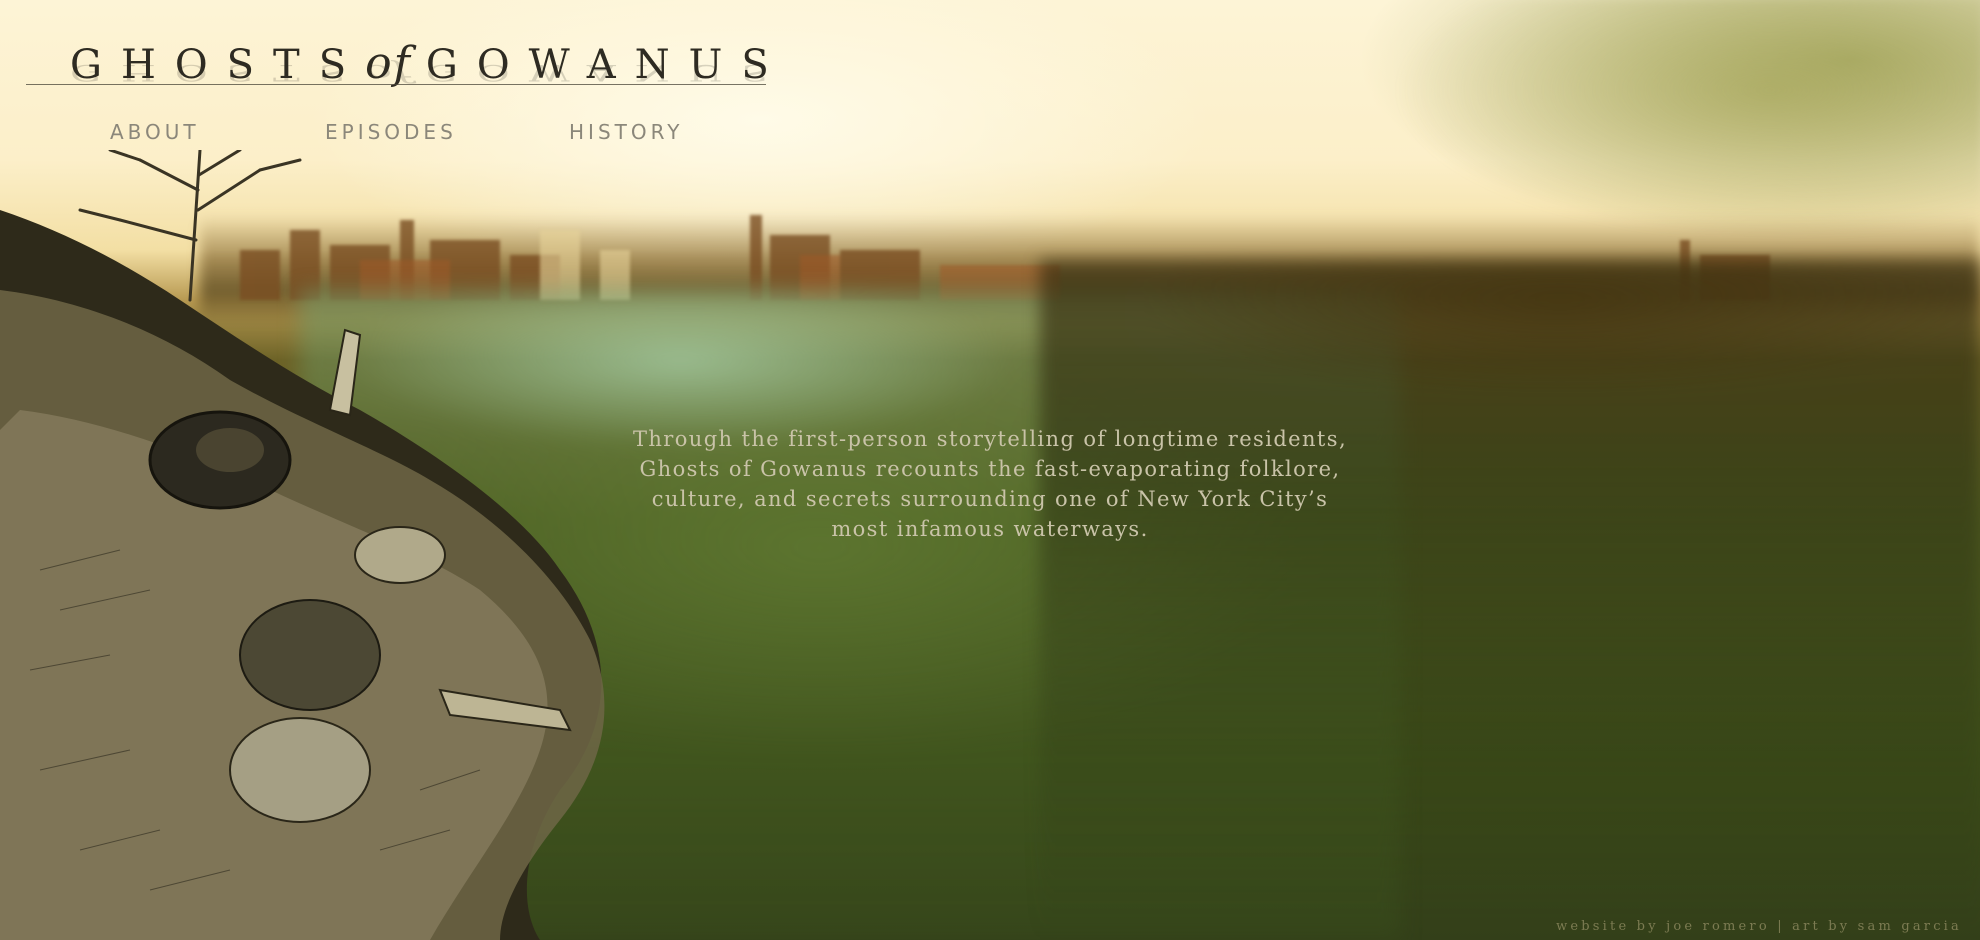 This screenshot has width=1980, height=940. I want to click on intro-line-4: most infamous waterways., so click(990, 529).